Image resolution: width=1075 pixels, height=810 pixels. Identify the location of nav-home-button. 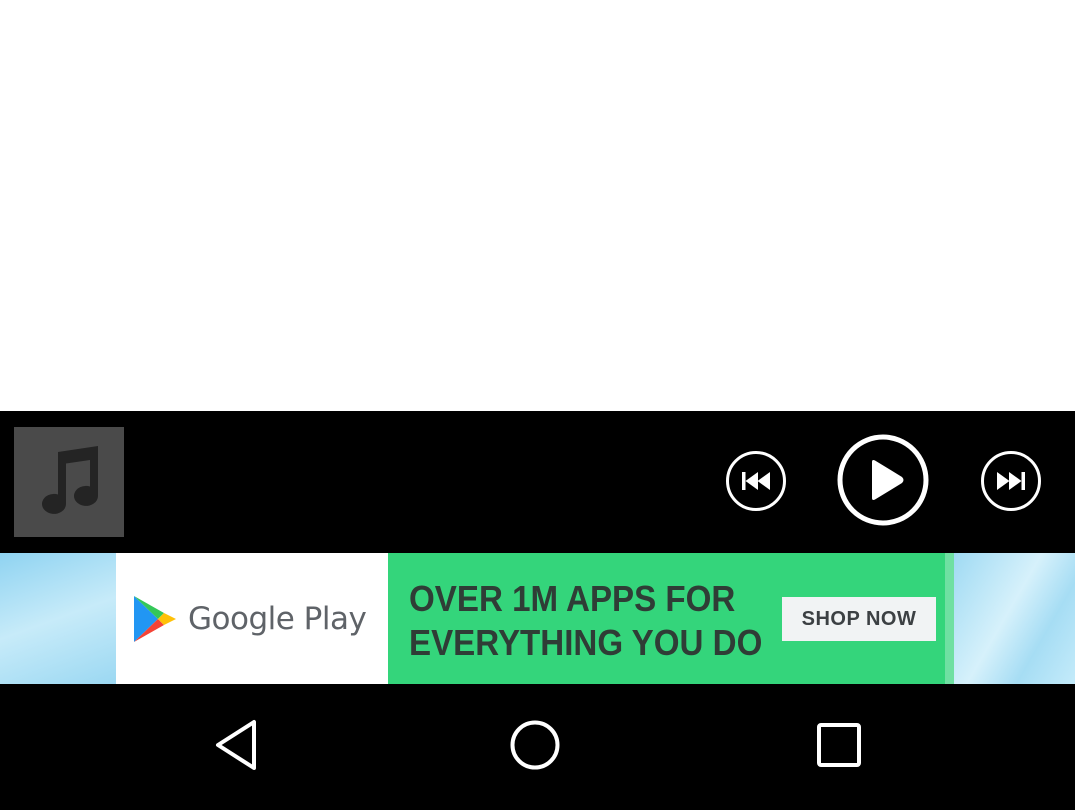
(535, 747).